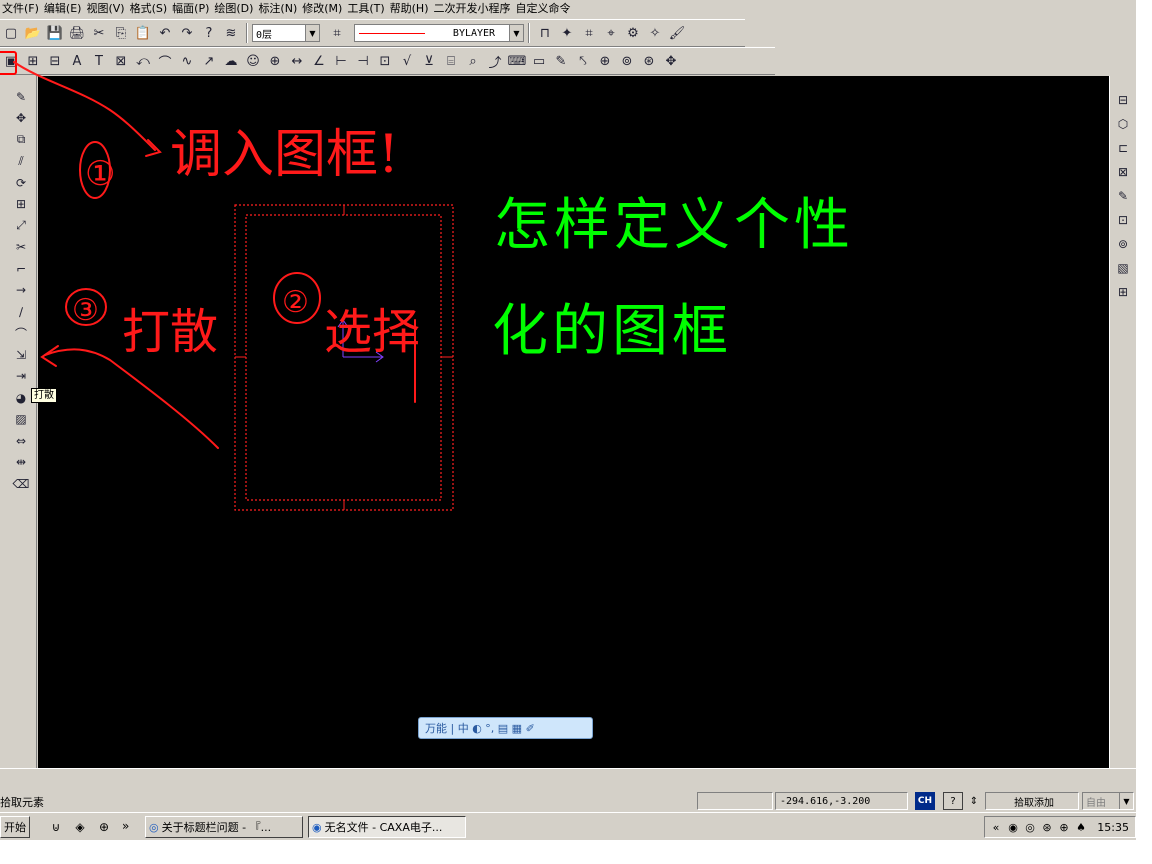  Describe the element at coordinates (517, 61) in the screenshot. I see `query-icon: ⌨` at that location.